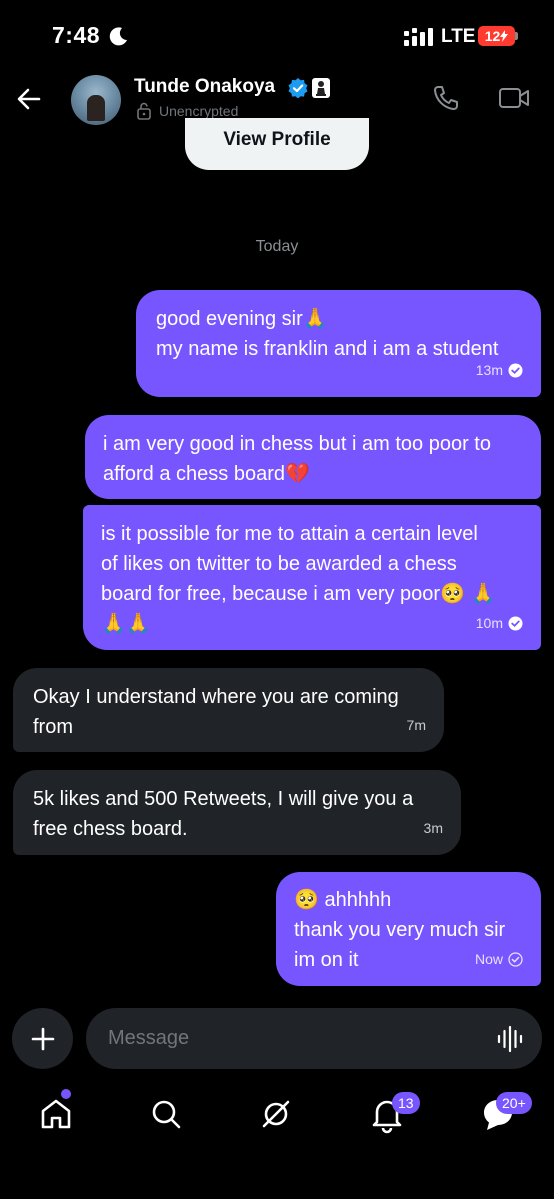 This screenshot has width=554, height=1199. I want to click on plus-icon, so click(42, 1038).